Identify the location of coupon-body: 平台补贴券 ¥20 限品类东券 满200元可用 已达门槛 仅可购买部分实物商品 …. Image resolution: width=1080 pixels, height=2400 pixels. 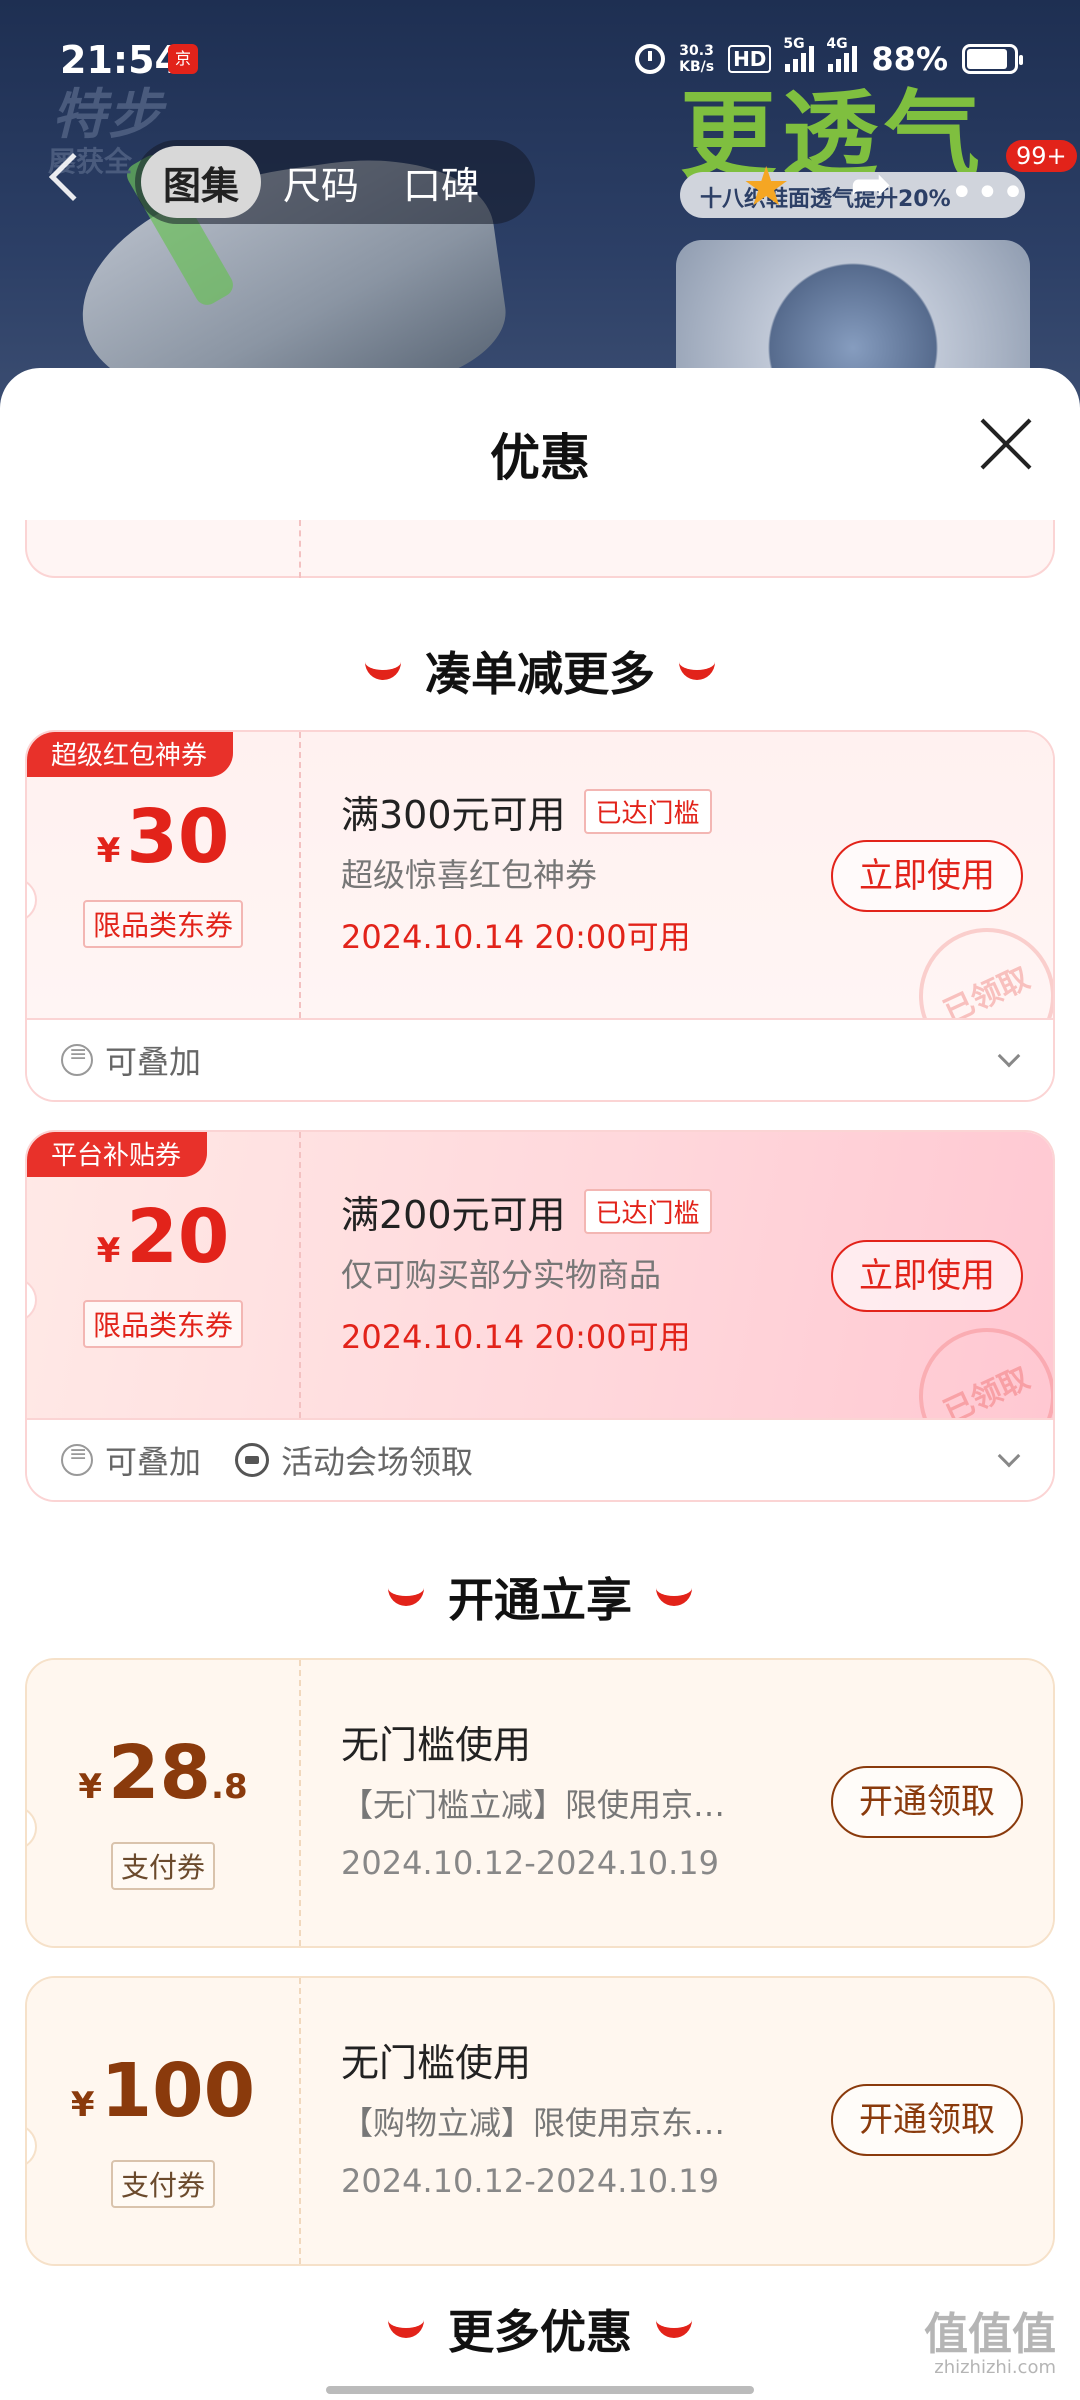
(540, 1309).